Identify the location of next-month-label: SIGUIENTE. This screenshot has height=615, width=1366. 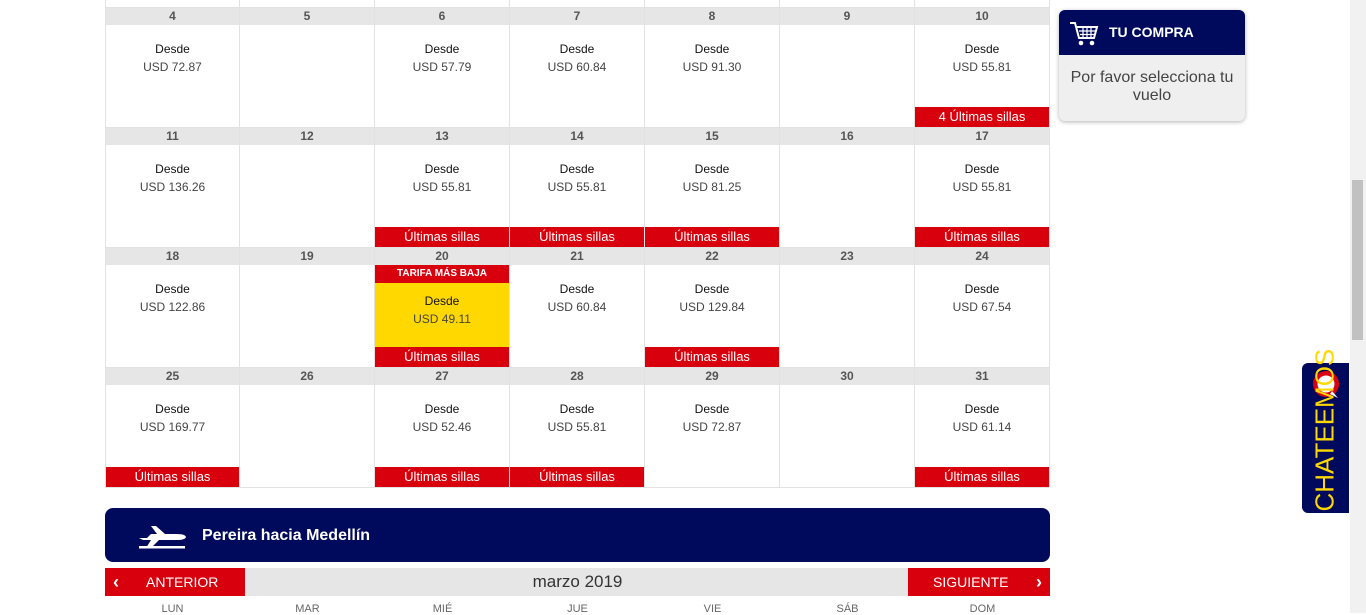
(971, 582).